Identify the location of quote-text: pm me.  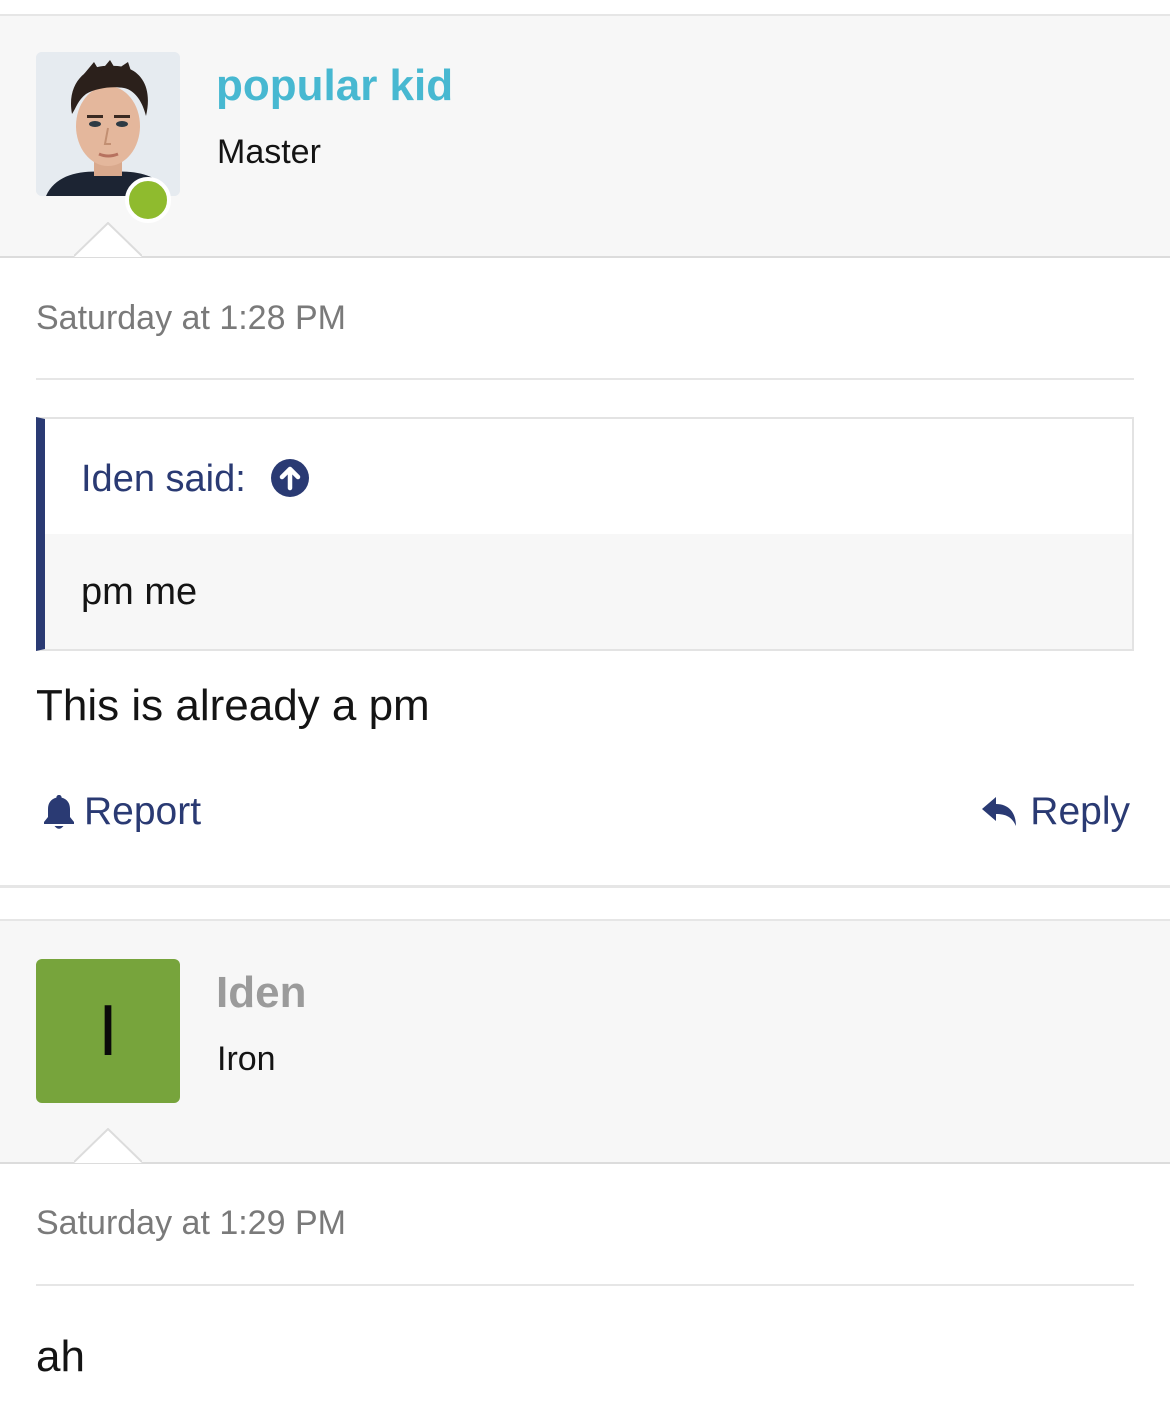
(139, 592).